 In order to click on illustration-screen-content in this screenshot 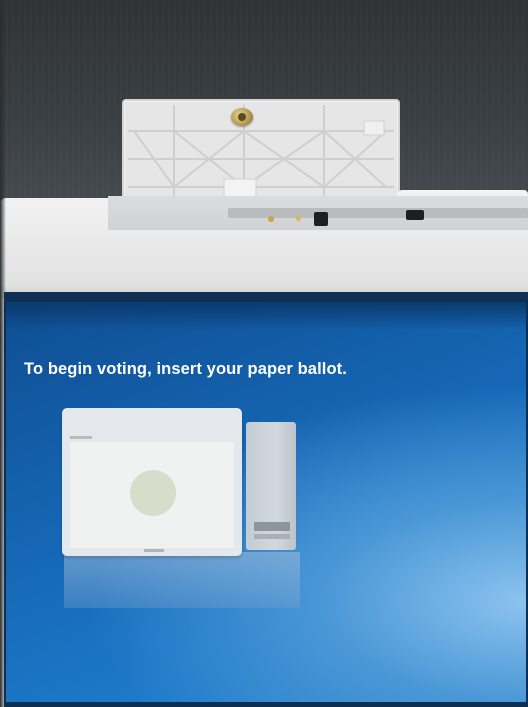, I will do `click(152, 495)`.